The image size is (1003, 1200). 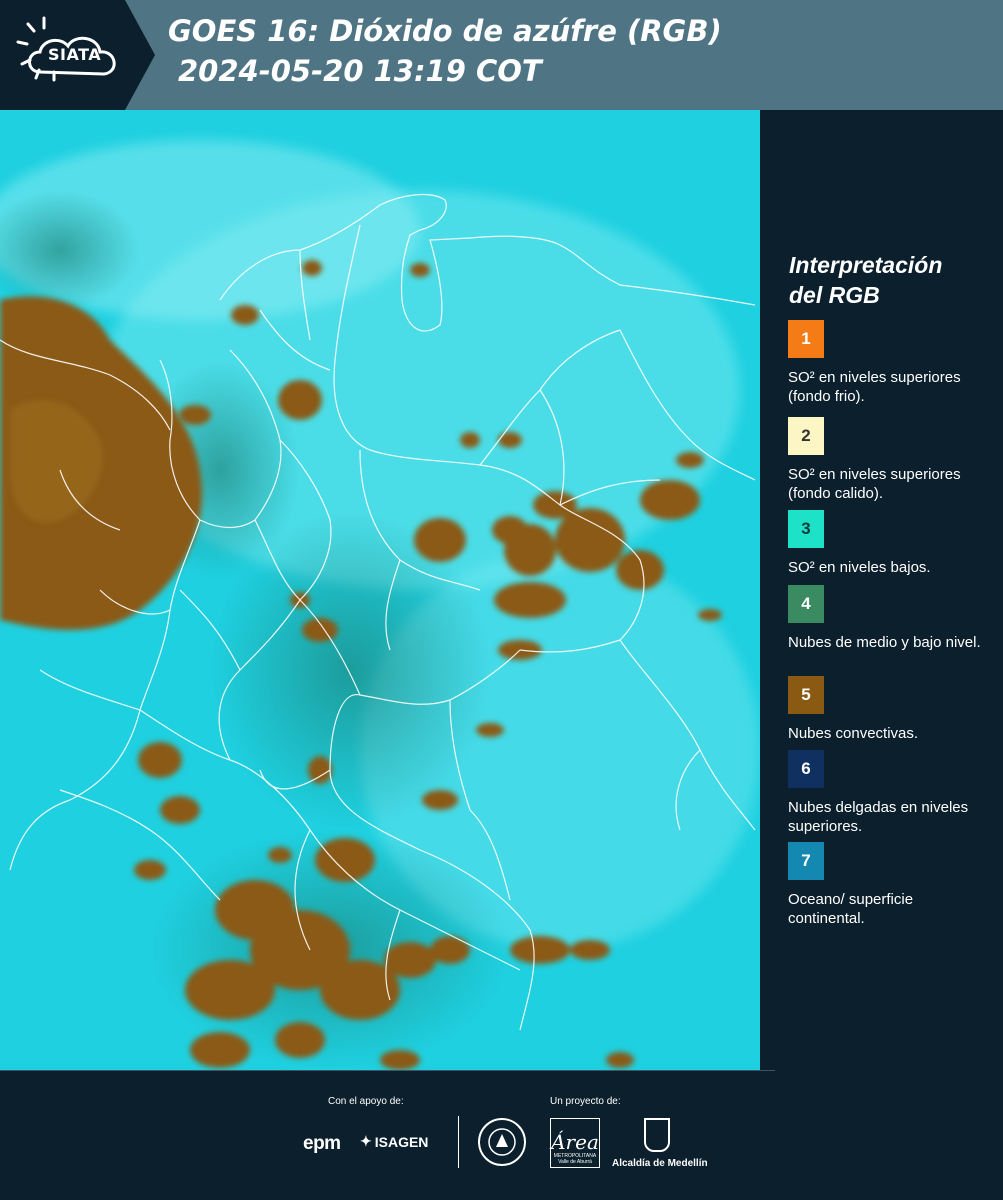 What do you see at coordinates (366, 1141) in the screenshot?
I see `isagen-mark-icon: ✦` at bounding box center [366, 1141].